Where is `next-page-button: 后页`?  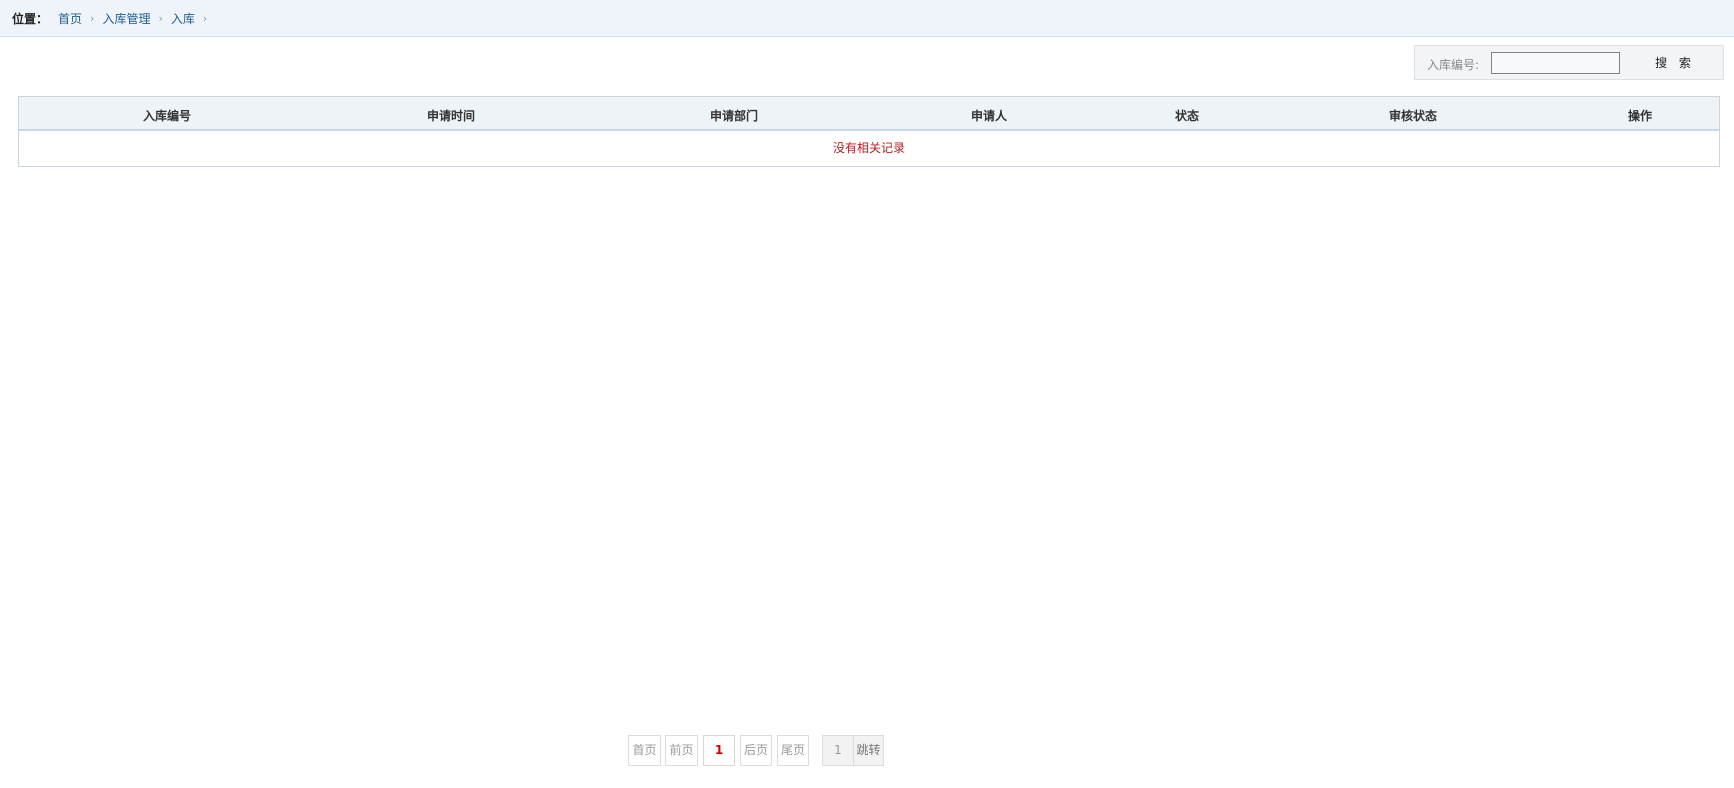 next-page-button: 后页 is located at coordinates (756, 750).